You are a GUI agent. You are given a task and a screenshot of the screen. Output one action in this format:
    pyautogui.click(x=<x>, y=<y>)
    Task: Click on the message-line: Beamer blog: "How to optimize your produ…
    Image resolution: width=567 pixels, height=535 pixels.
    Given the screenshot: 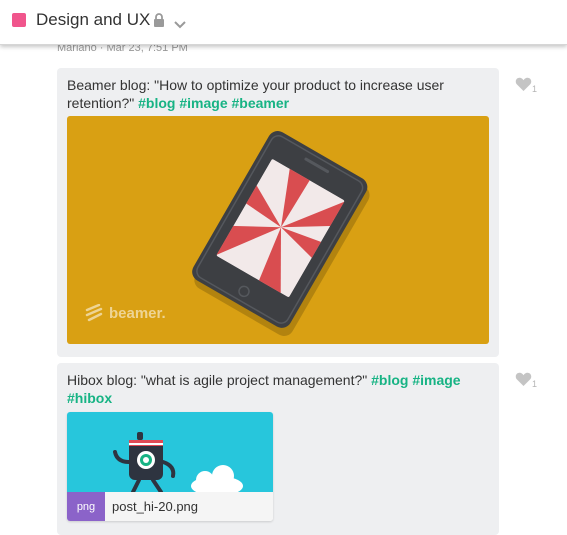 What is the action you would take?
    pyautogui.click(x=255, y=85)
    